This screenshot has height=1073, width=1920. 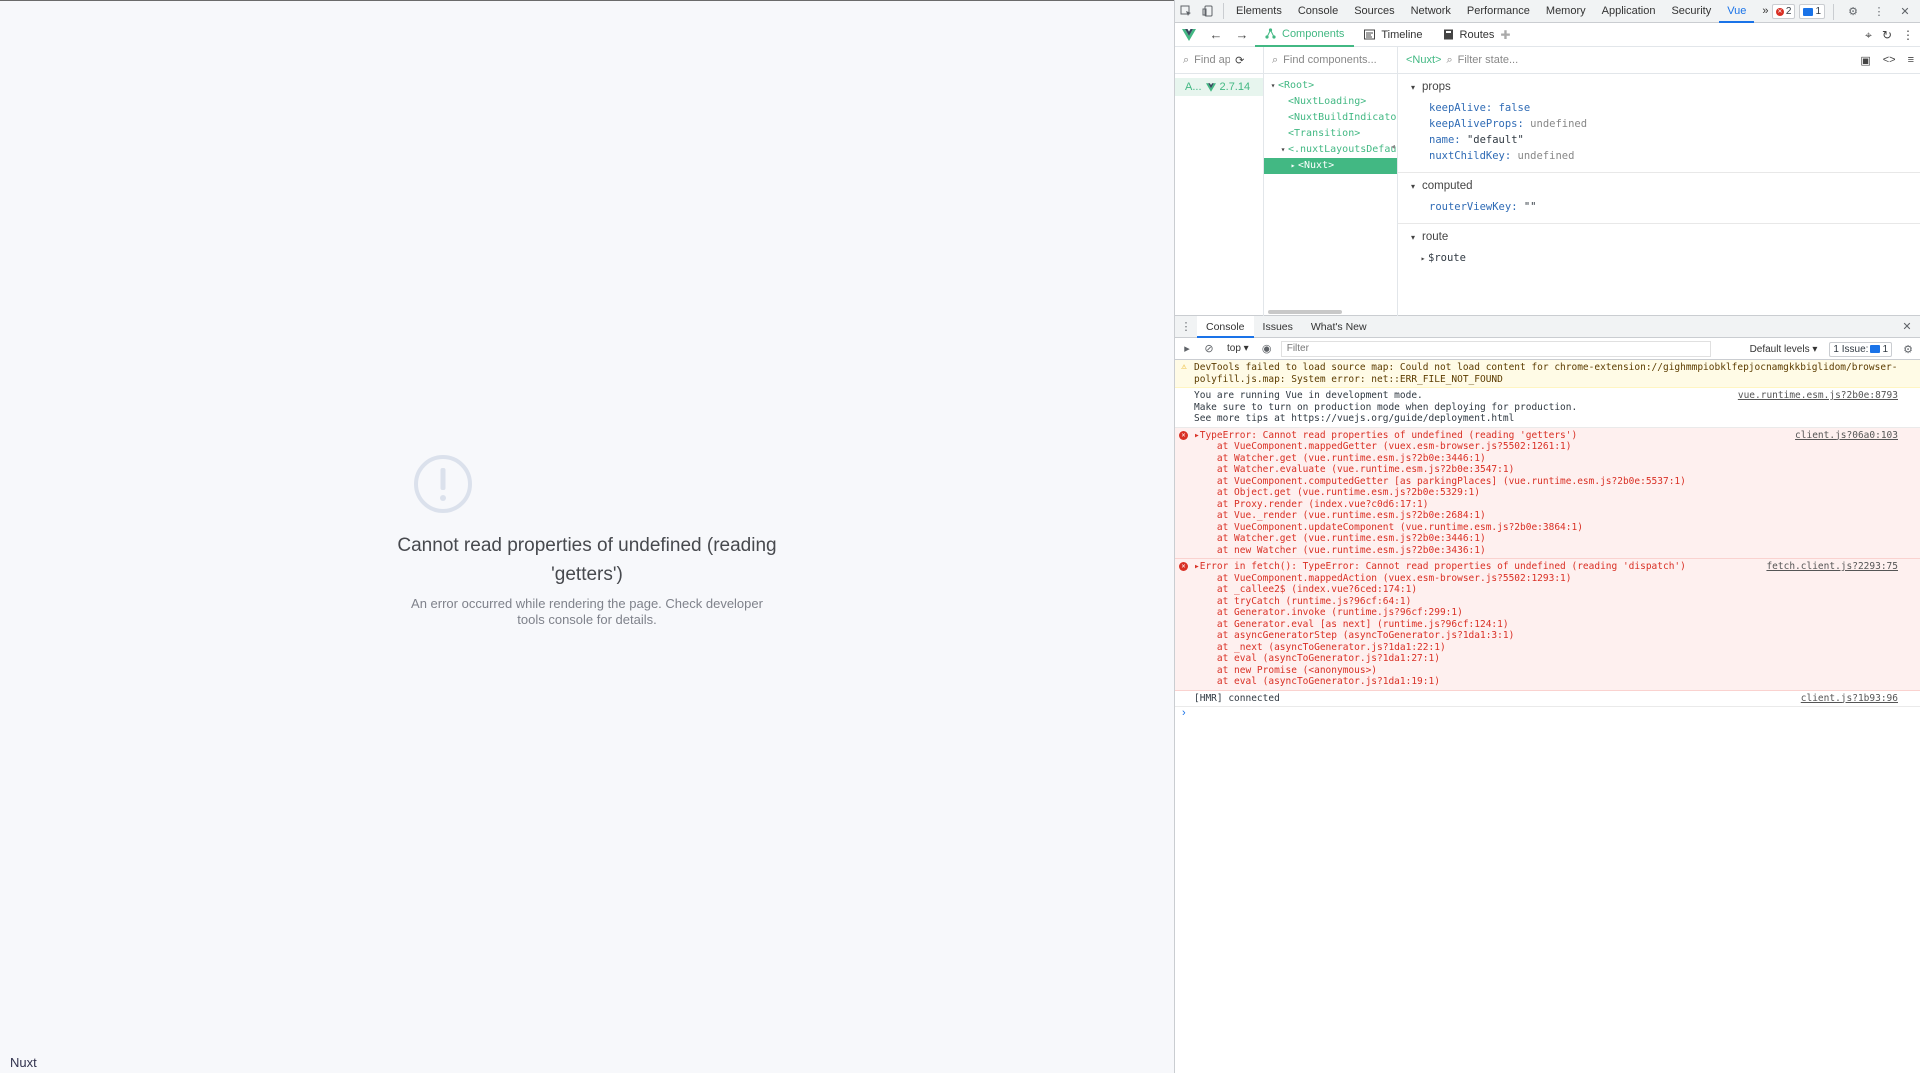 What do you see at coordinates (1784, 349) in the screenshot?
I see `log-levels-dropdown: Default levels ▾` at bounding box center [1784, 349].